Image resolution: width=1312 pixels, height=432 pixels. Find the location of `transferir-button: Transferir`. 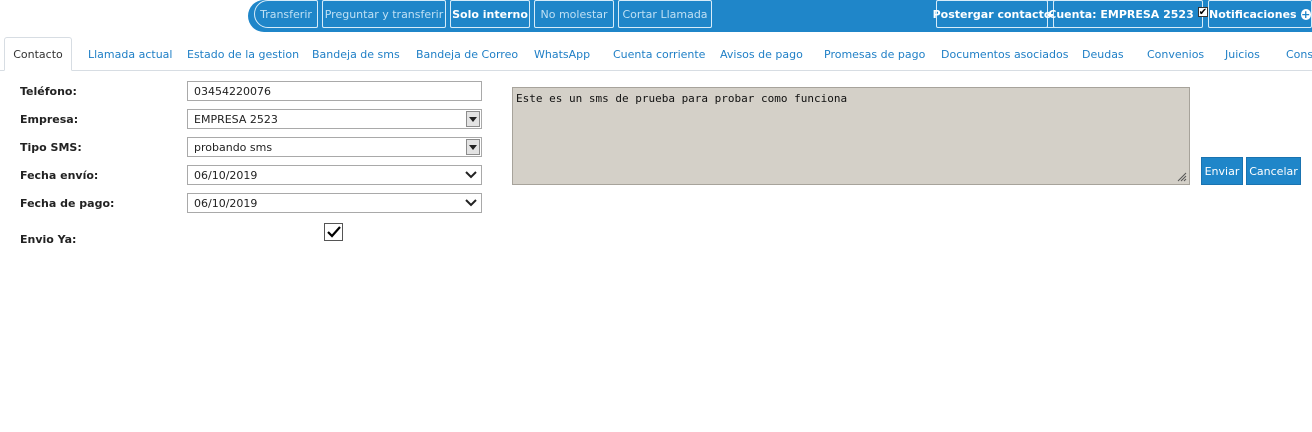

transferir-button: Transferir is located at coordinates (286, 14).